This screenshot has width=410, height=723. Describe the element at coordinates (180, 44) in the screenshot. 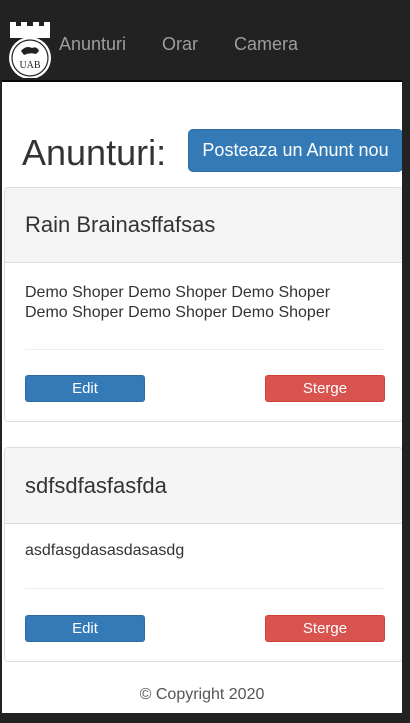

I see `nav-link-orar: Orar` at that location.